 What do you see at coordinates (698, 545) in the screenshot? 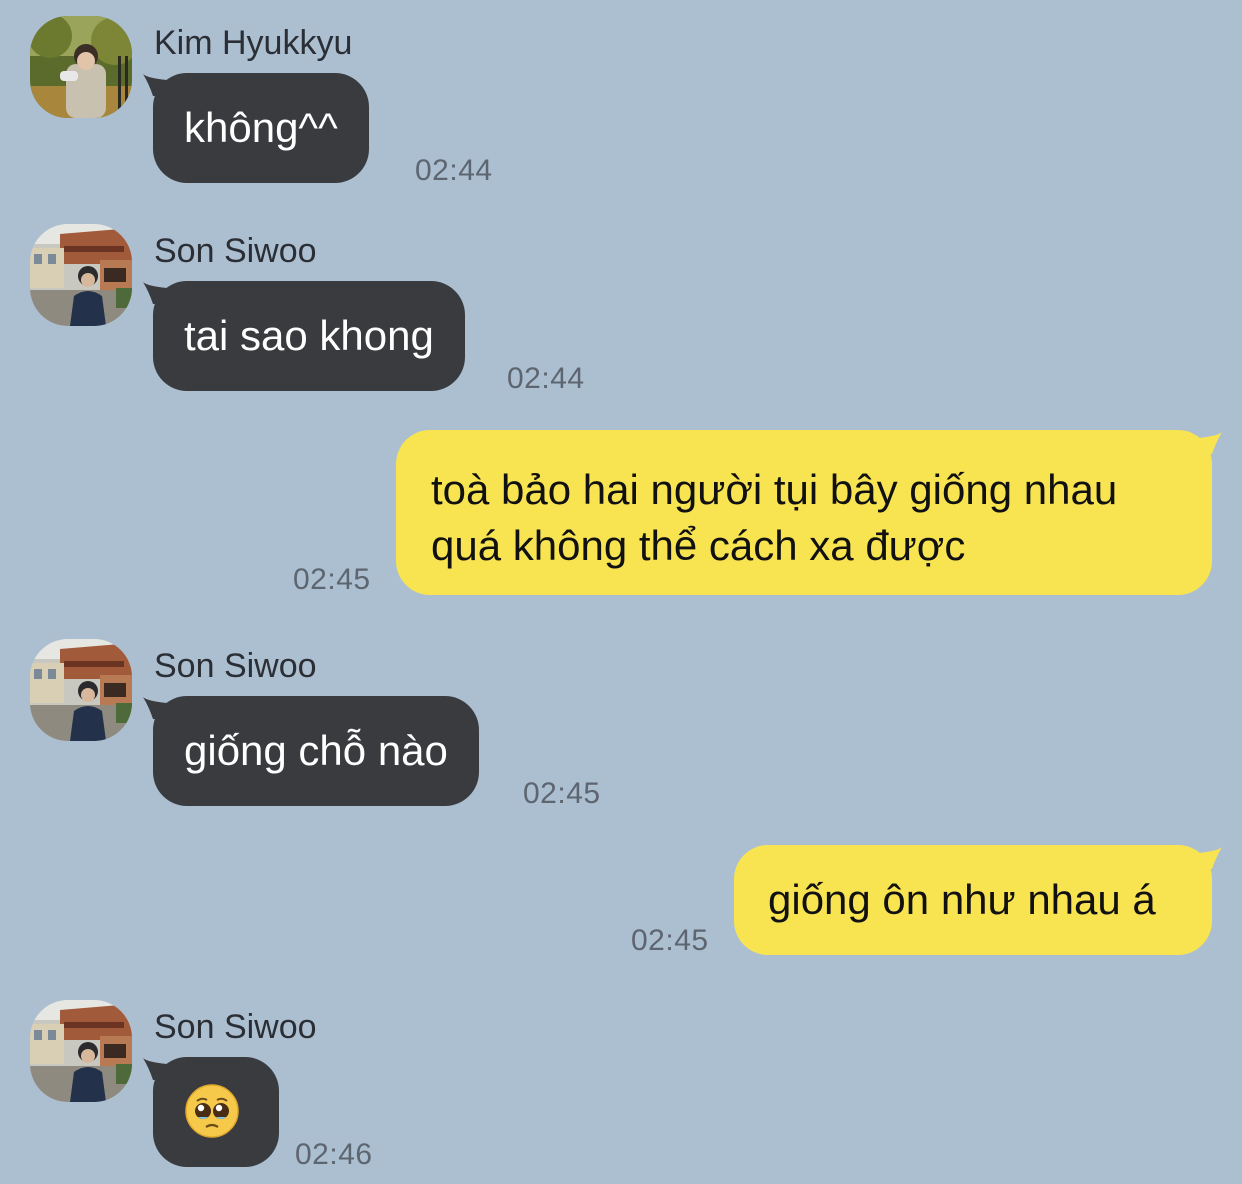
I see `message-text-line: quá không thể cách xa được` at bounding box center [698, 545].